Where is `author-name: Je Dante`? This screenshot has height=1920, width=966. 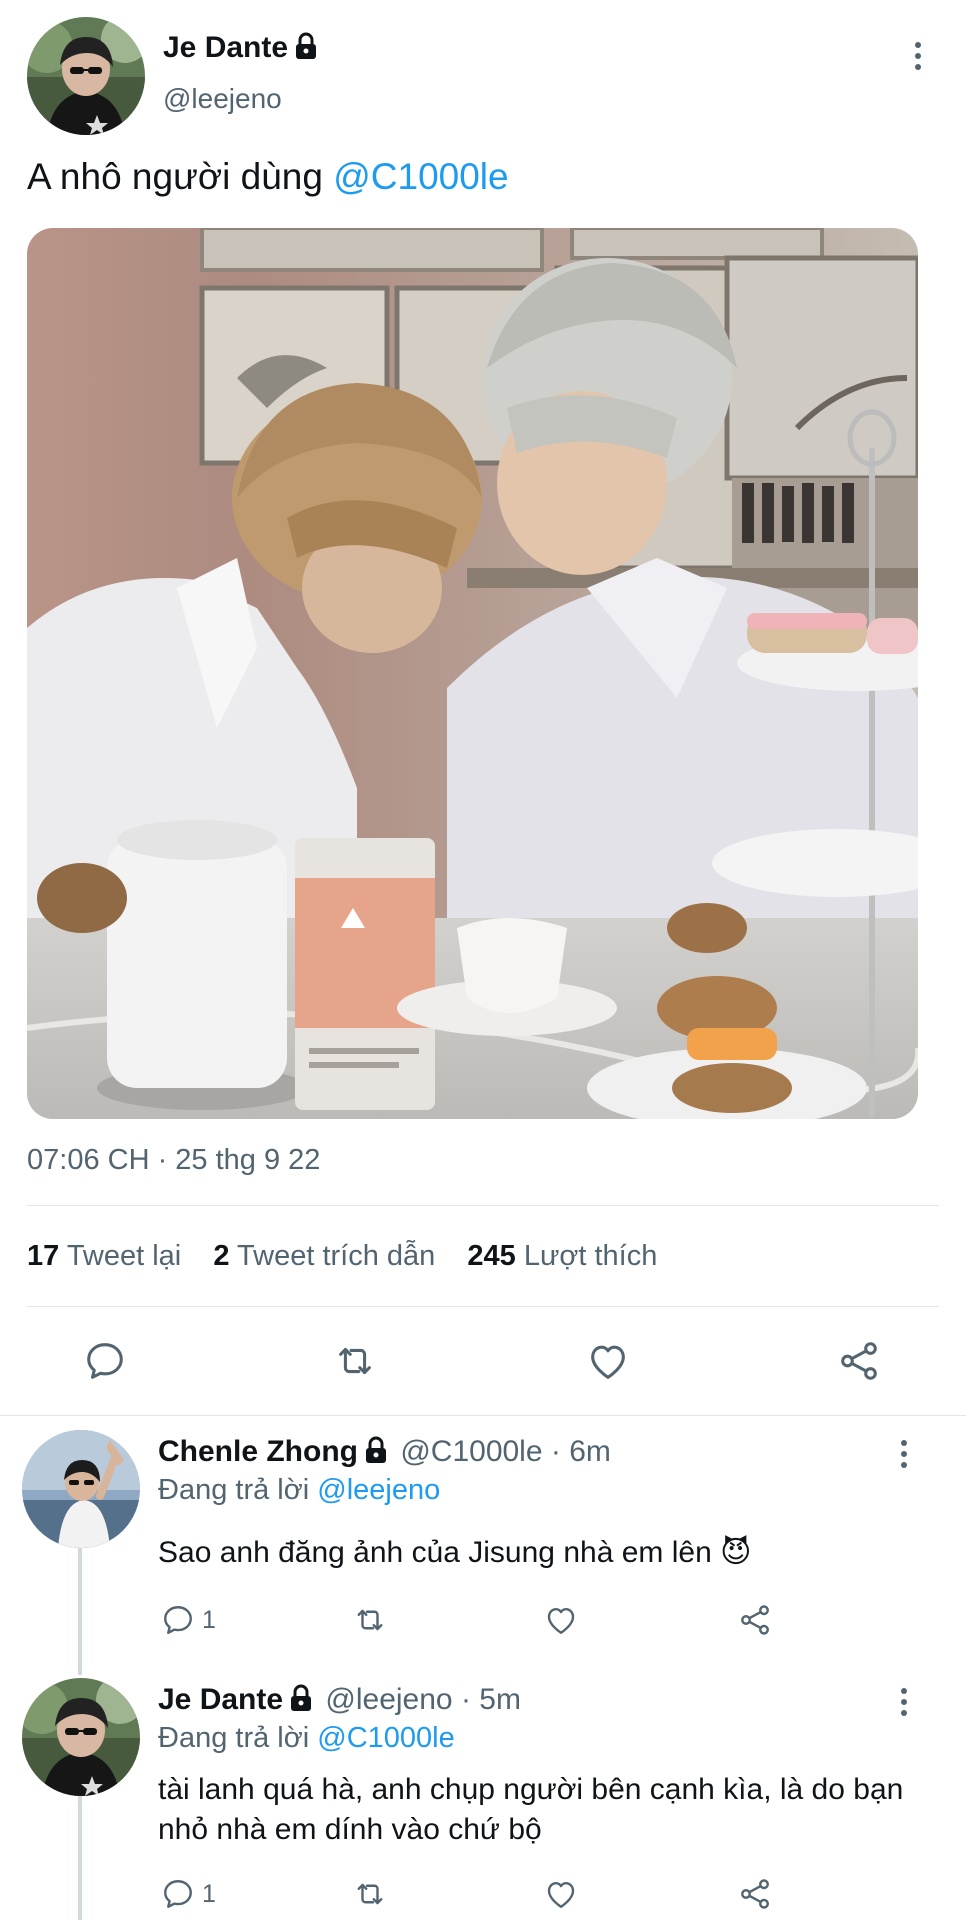
author-name: Je Dante is located at coordinates (225, 47).